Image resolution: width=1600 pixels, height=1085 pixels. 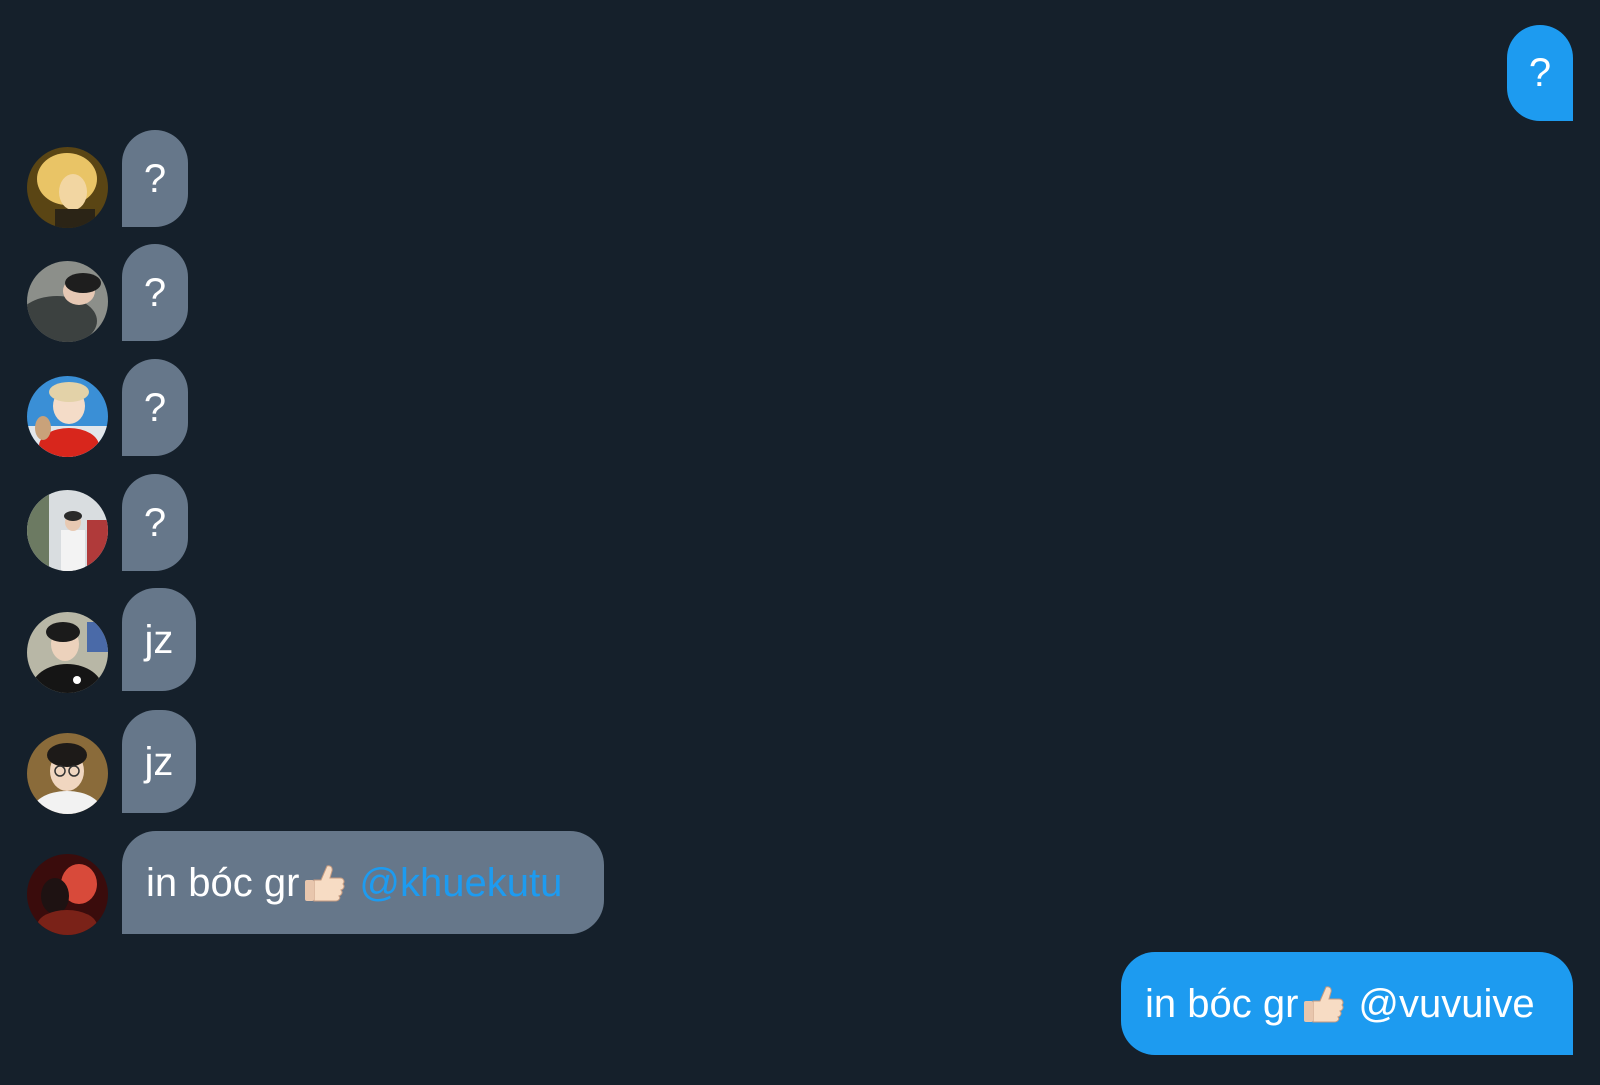 I want to click on incoming-message-bubble: in bóc gr @khuekutu, so click(x=363, y=882).